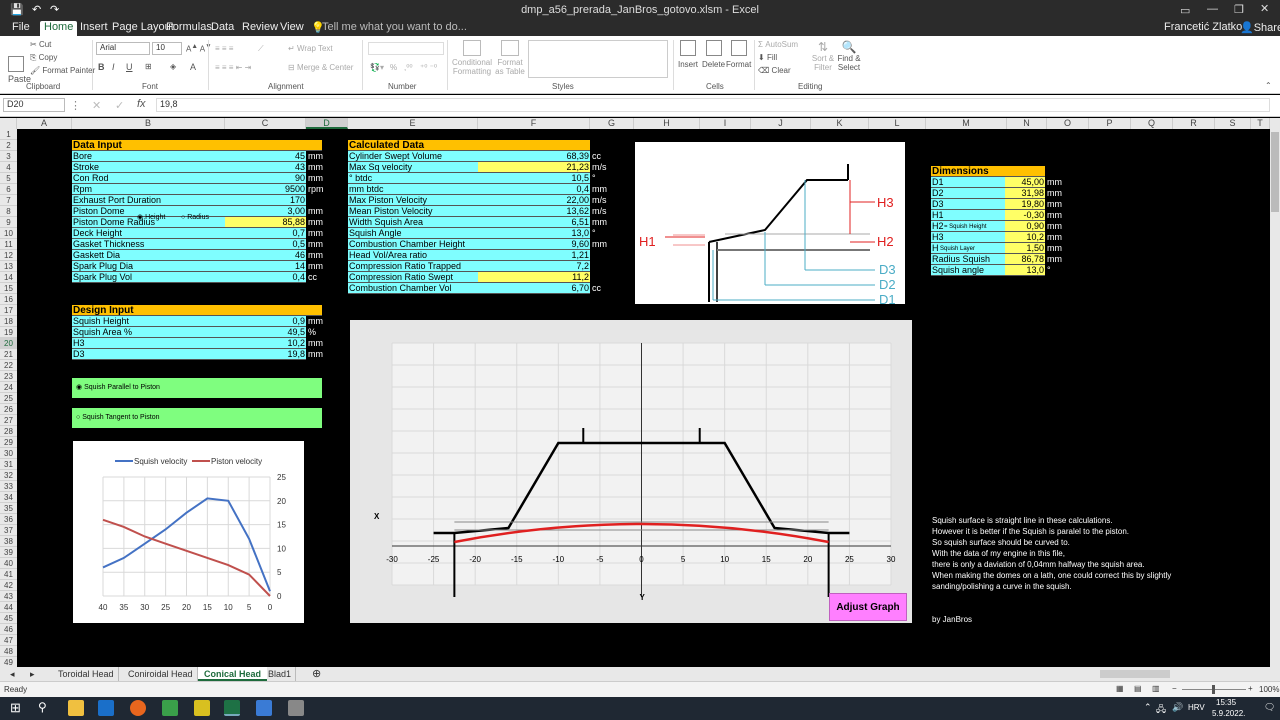 This screenshot has width=1280, height=720. I want to click on row-header: 27, so click(8, 420).